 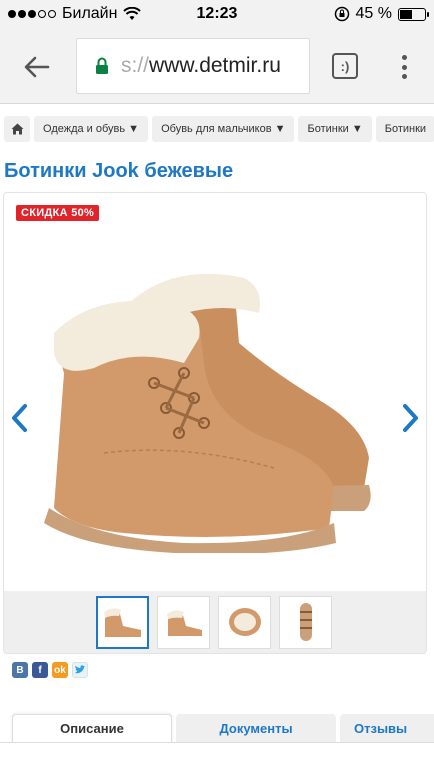 I want to click on tab-documents: Документы, so click(x=256, y=728).